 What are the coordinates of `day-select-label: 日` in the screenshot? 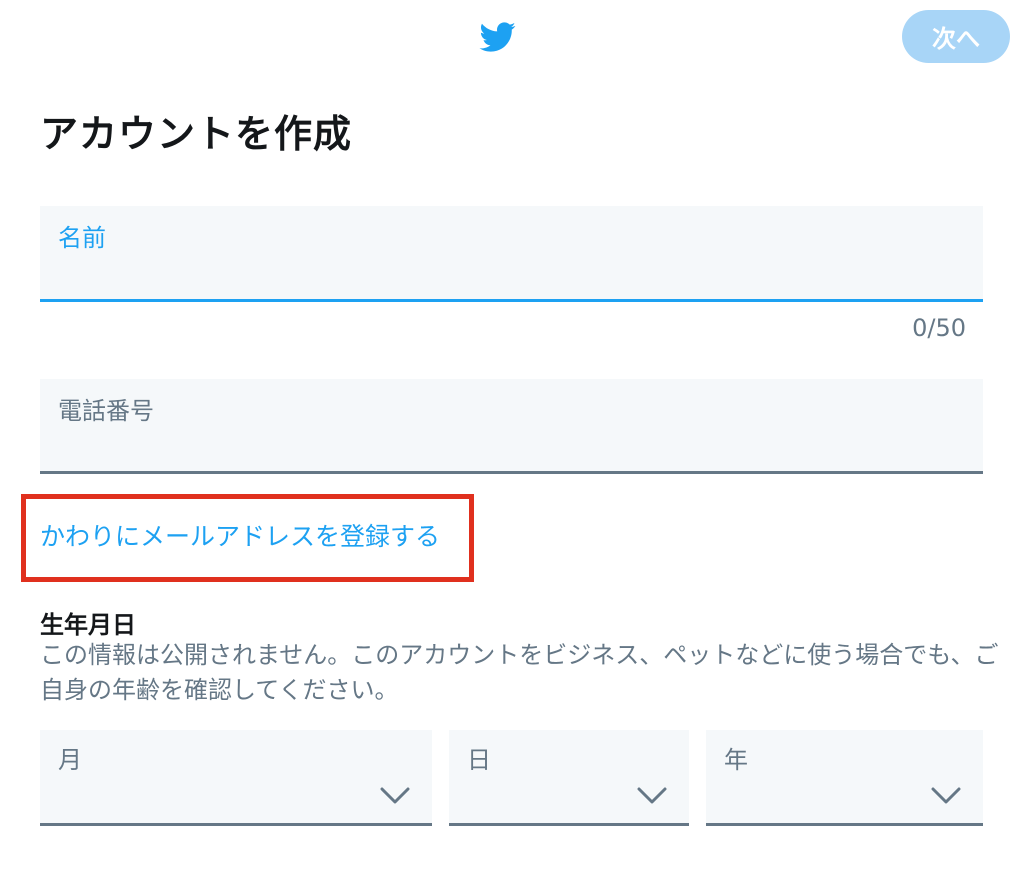 It's located at (479, 760).